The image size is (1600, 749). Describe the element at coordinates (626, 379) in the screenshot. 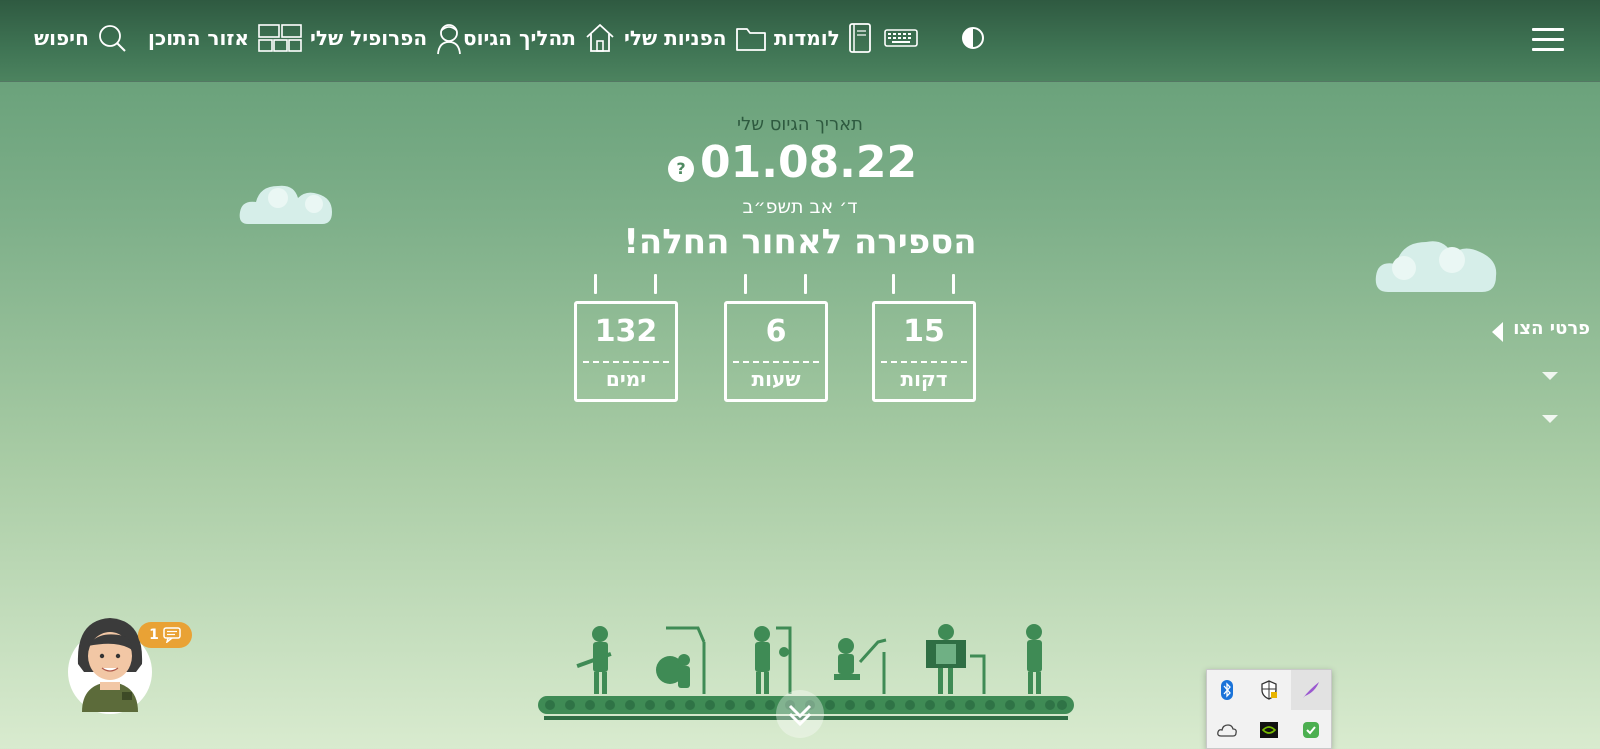

I see `countdown-unit: ימים` at that location.